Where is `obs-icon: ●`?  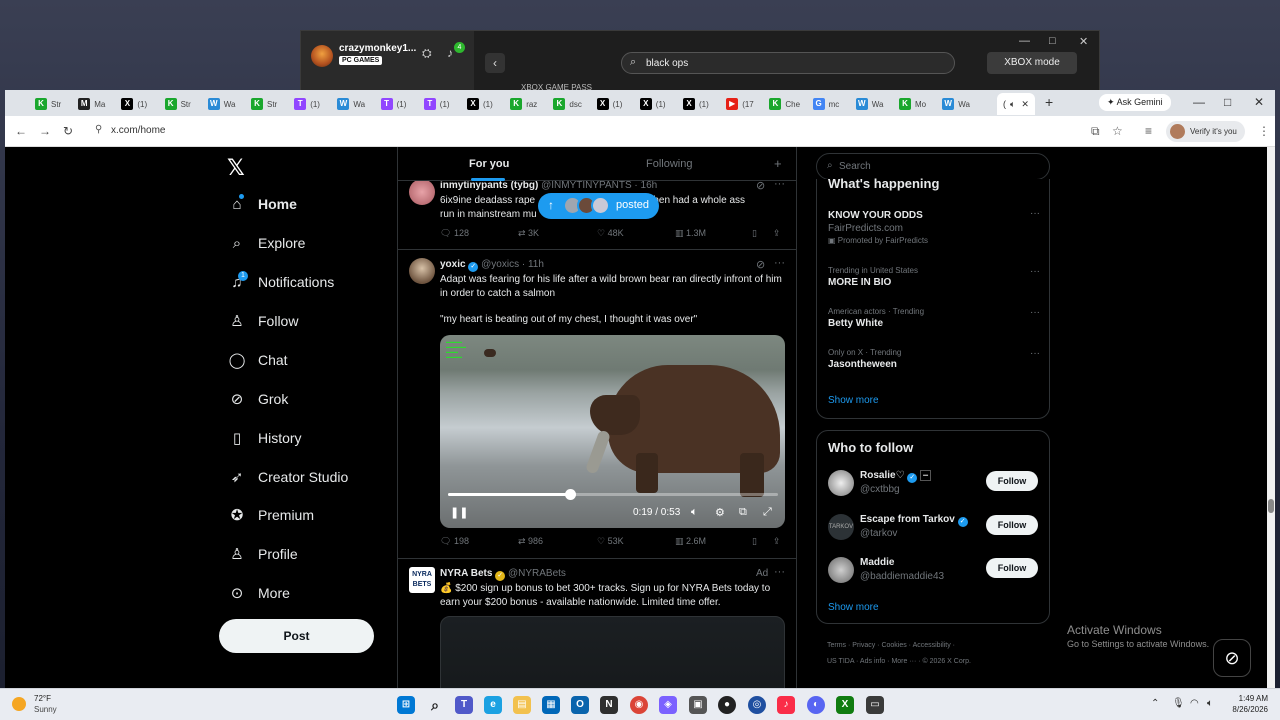 obs-icon: ● is located at coordinates (727, 705).